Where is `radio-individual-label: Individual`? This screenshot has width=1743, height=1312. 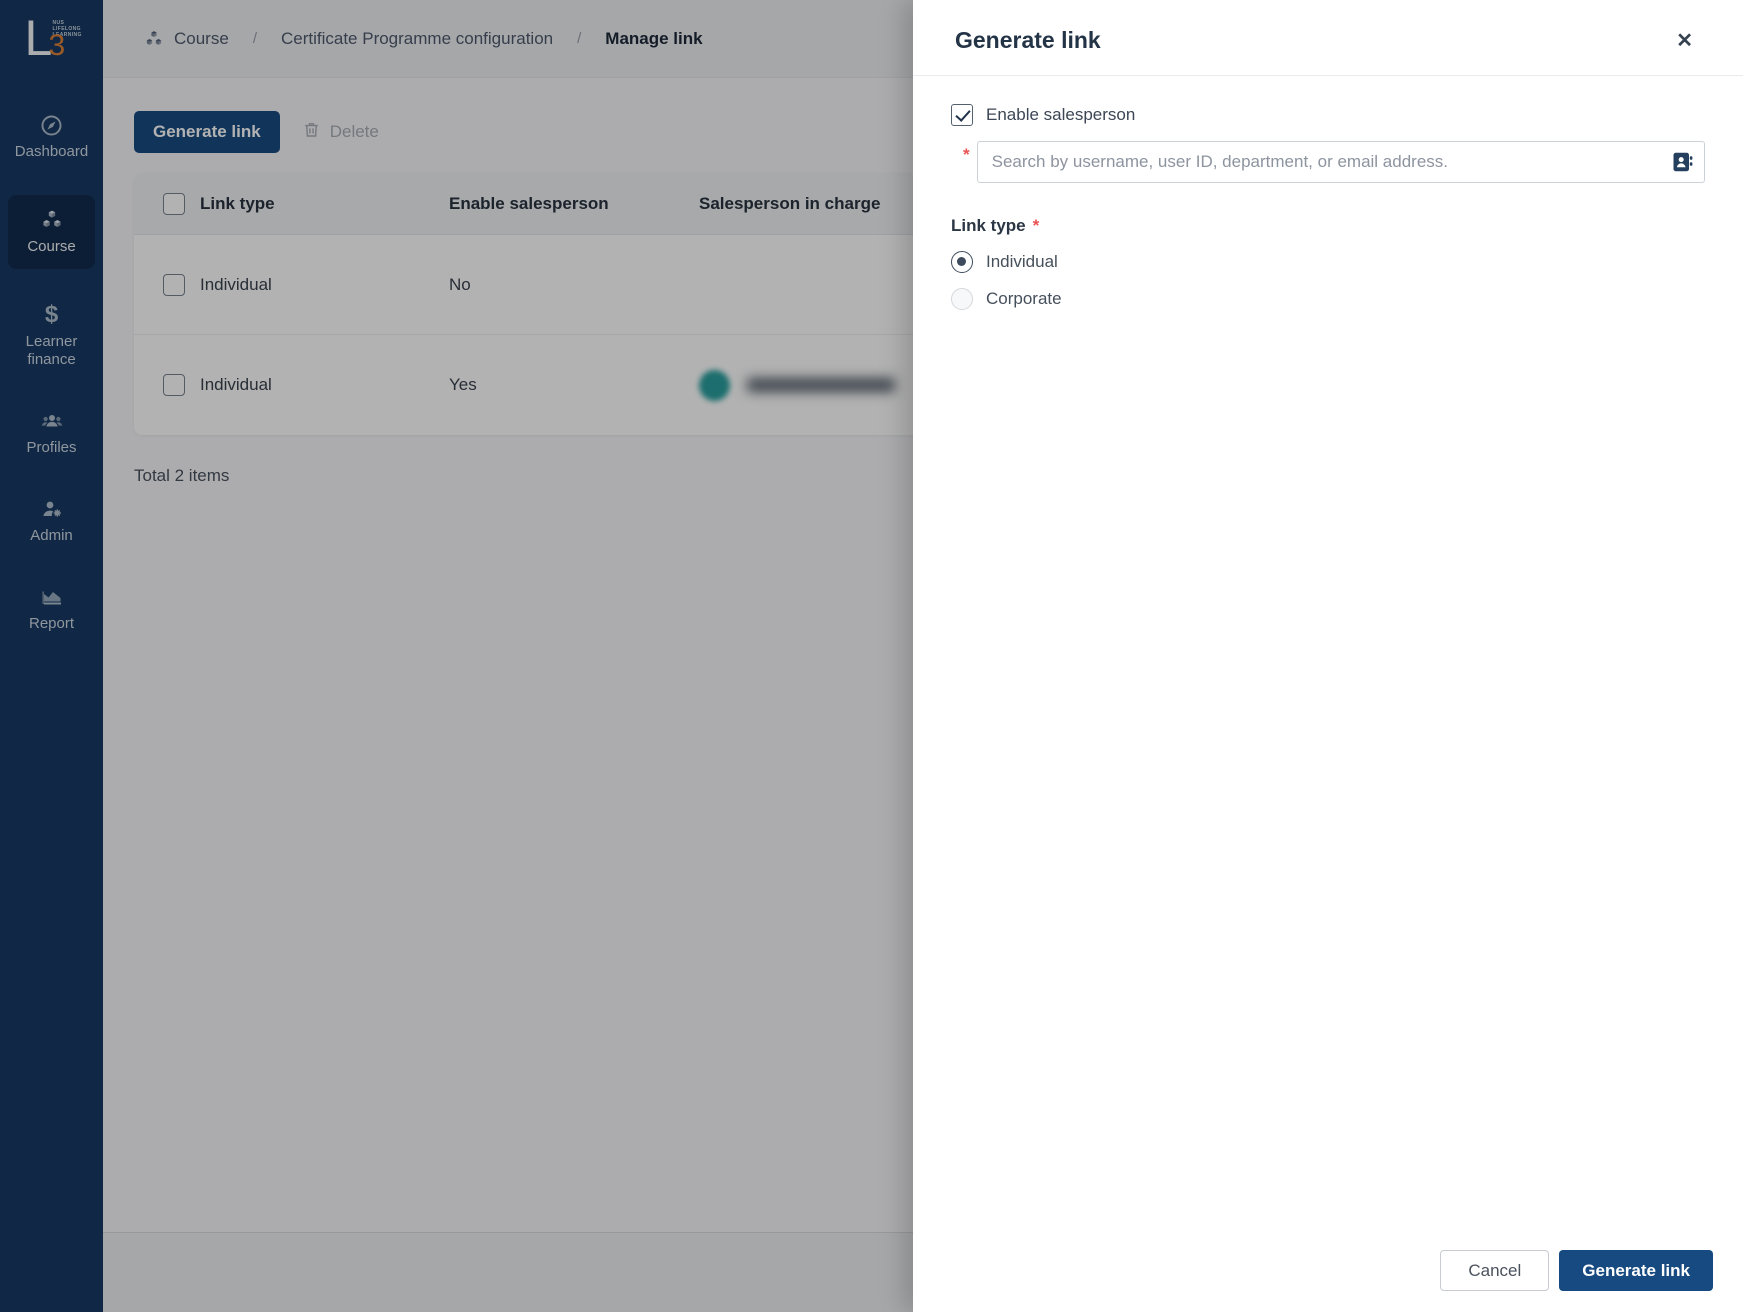 radio-individual-label: Individual is located at coordinates (1022, 261).